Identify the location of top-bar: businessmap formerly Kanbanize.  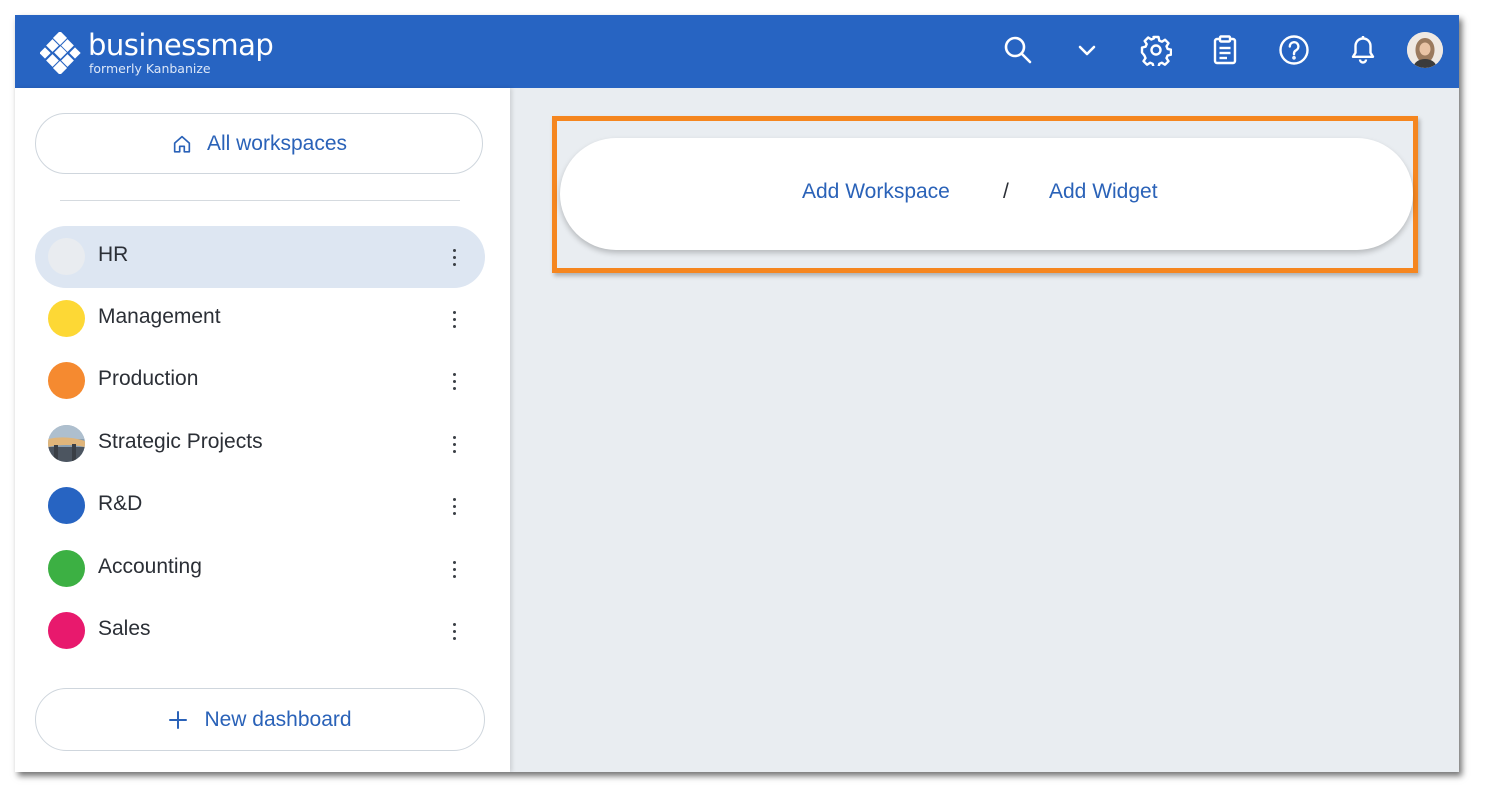
(737, 51).